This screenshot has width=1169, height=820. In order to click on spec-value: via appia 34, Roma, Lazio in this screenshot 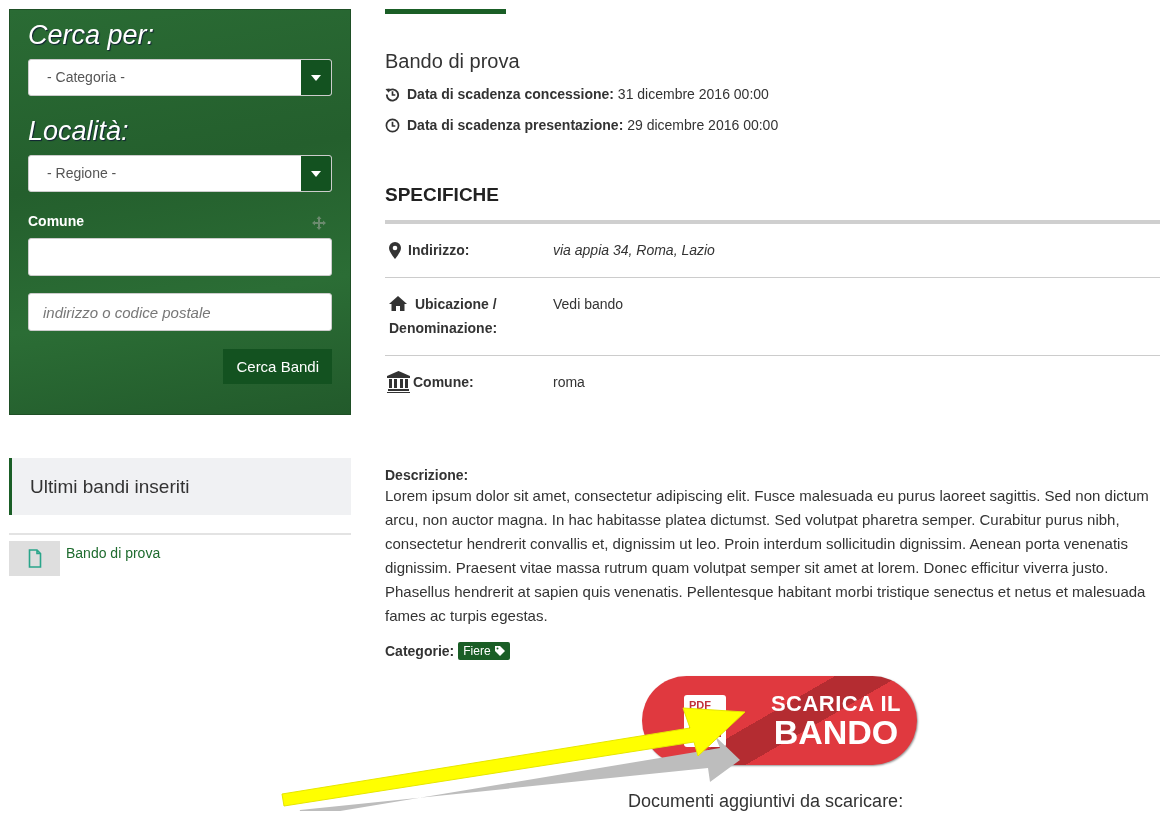, I will do `click(634, 250)`.